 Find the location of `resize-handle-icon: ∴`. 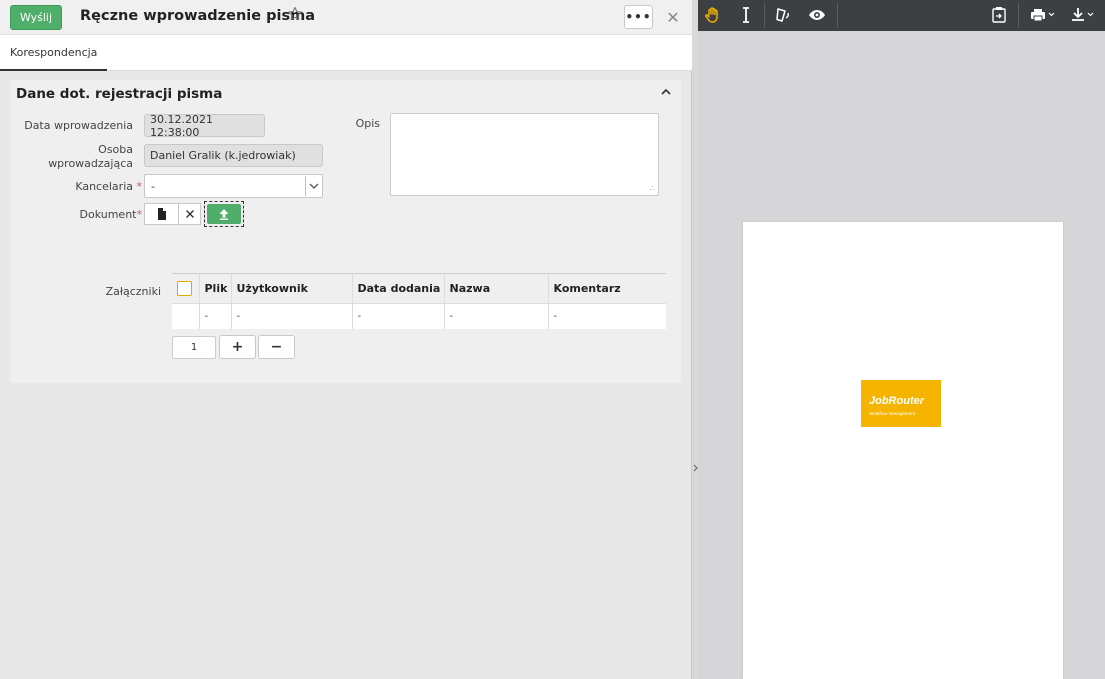

resize-handle-icon: ∴ is located at coordinates (652, 188).